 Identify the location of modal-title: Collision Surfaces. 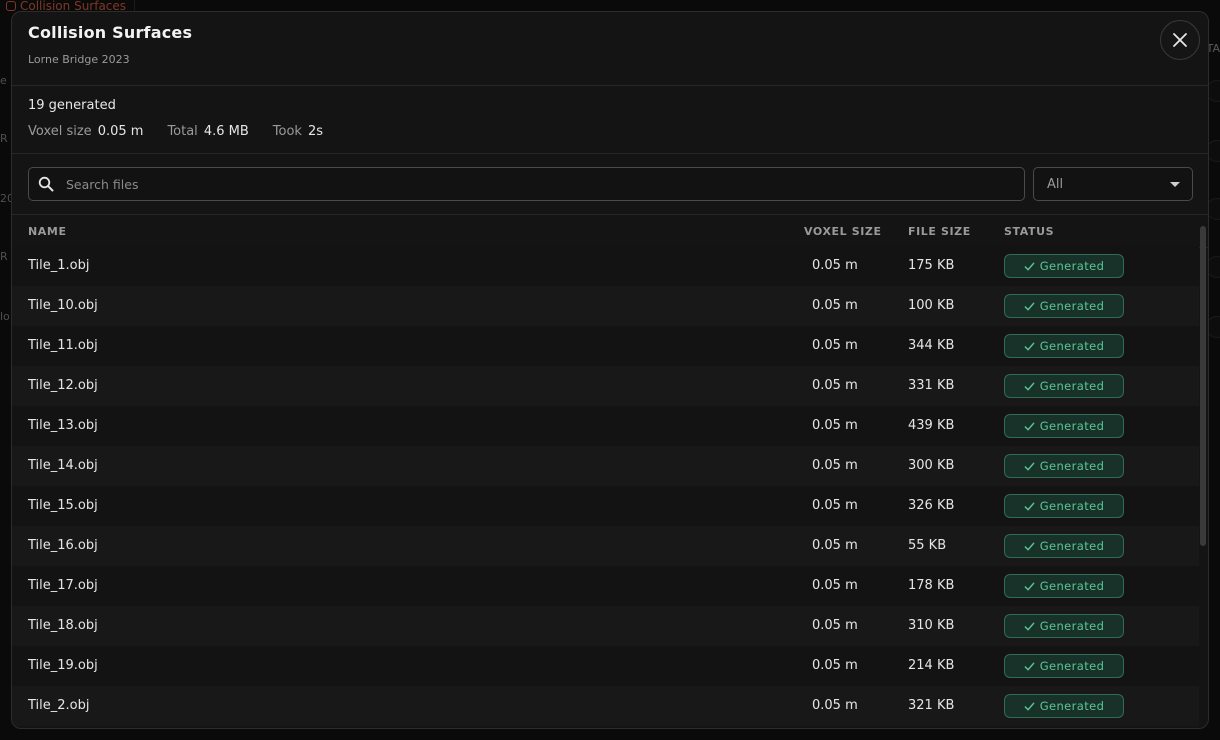
(110, 32).